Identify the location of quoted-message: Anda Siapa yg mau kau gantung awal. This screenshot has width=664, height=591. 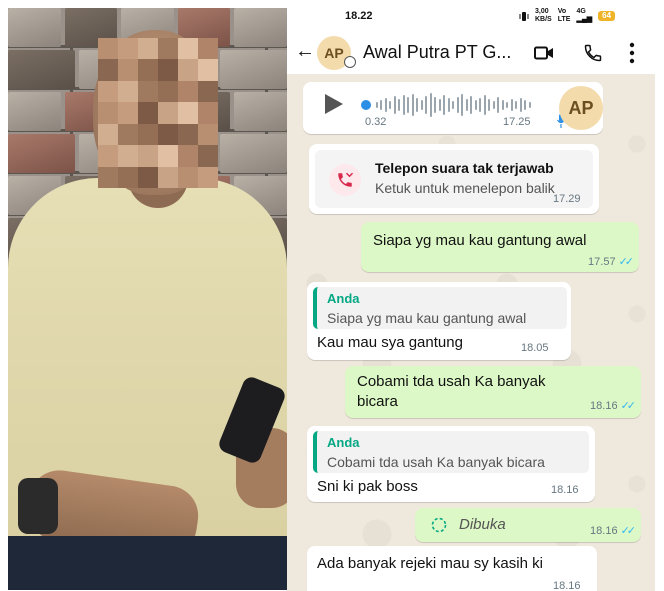
(440, 308).